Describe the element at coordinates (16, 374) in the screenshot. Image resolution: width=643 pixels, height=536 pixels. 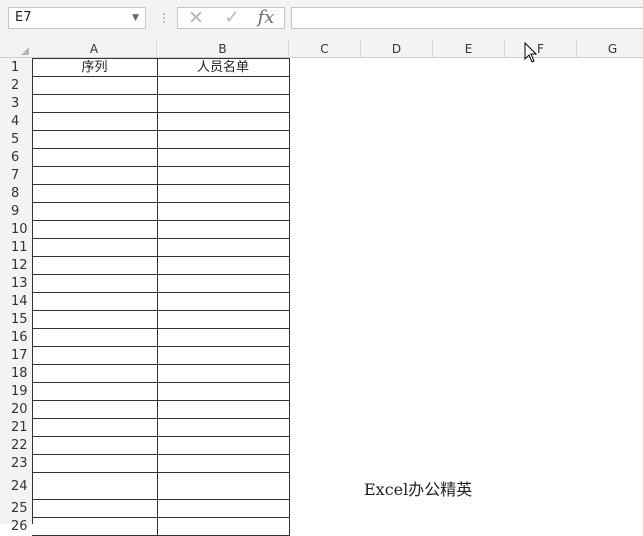
I see `row-header-18: 18` at that location.